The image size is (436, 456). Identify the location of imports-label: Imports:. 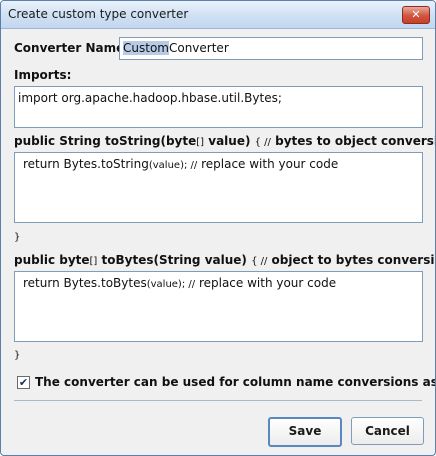
(43, 75).